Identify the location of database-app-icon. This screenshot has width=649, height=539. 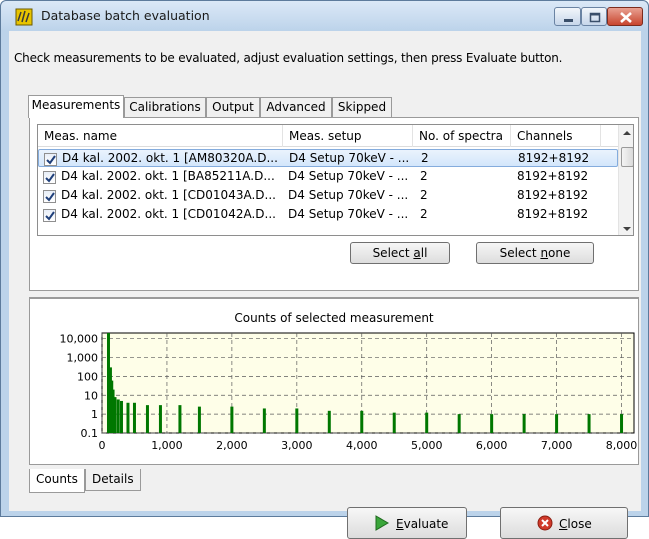
(24, 17).